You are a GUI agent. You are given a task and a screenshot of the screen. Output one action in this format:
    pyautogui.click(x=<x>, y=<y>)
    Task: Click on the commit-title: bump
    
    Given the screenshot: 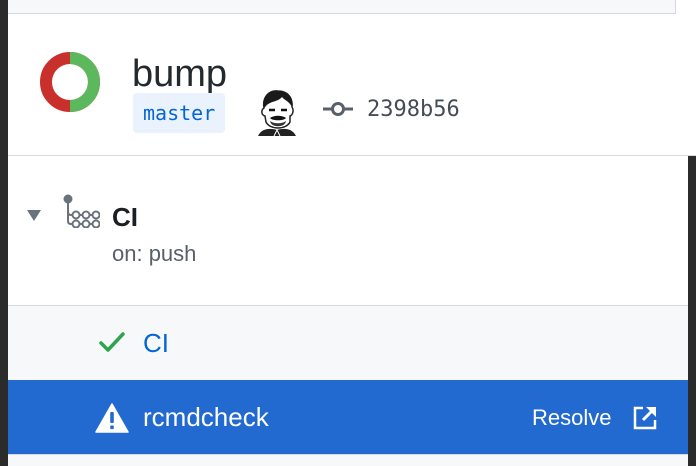 What is the action you would take?
    pyautogui.click(x=180, y=74)
    